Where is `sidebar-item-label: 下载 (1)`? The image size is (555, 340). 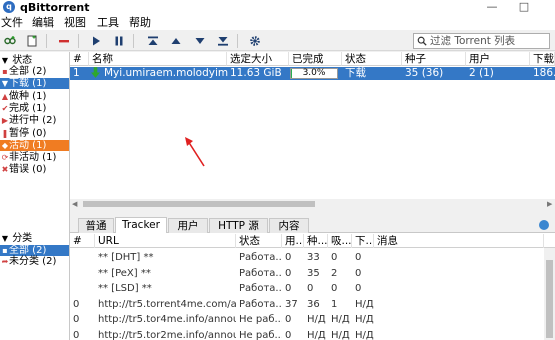 sidebar-item-label: 下载 (1) is located at coordinates (28, 84).